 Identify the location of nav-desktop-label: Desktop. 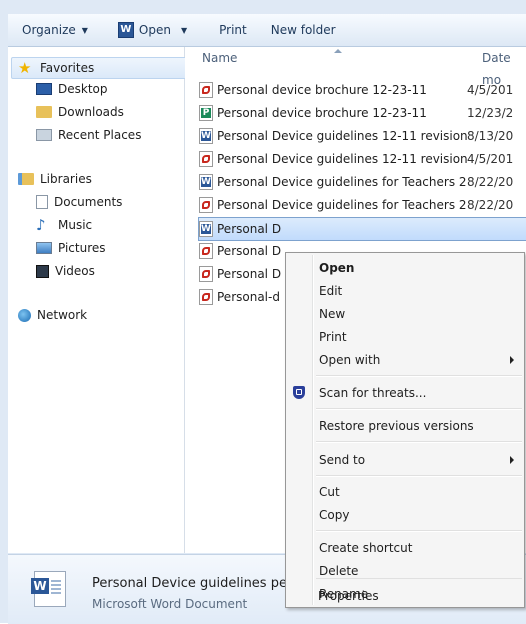
(83, 89).